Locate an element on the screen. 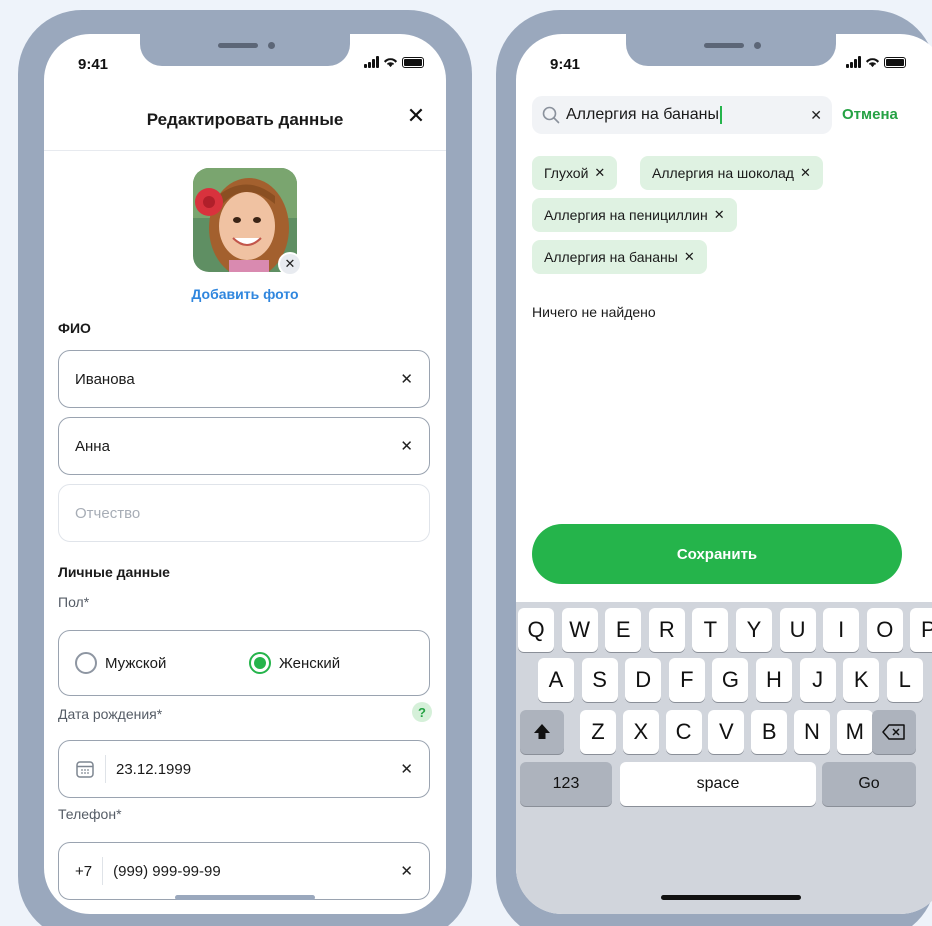  shift-icon is located at coordinates (542, 731).